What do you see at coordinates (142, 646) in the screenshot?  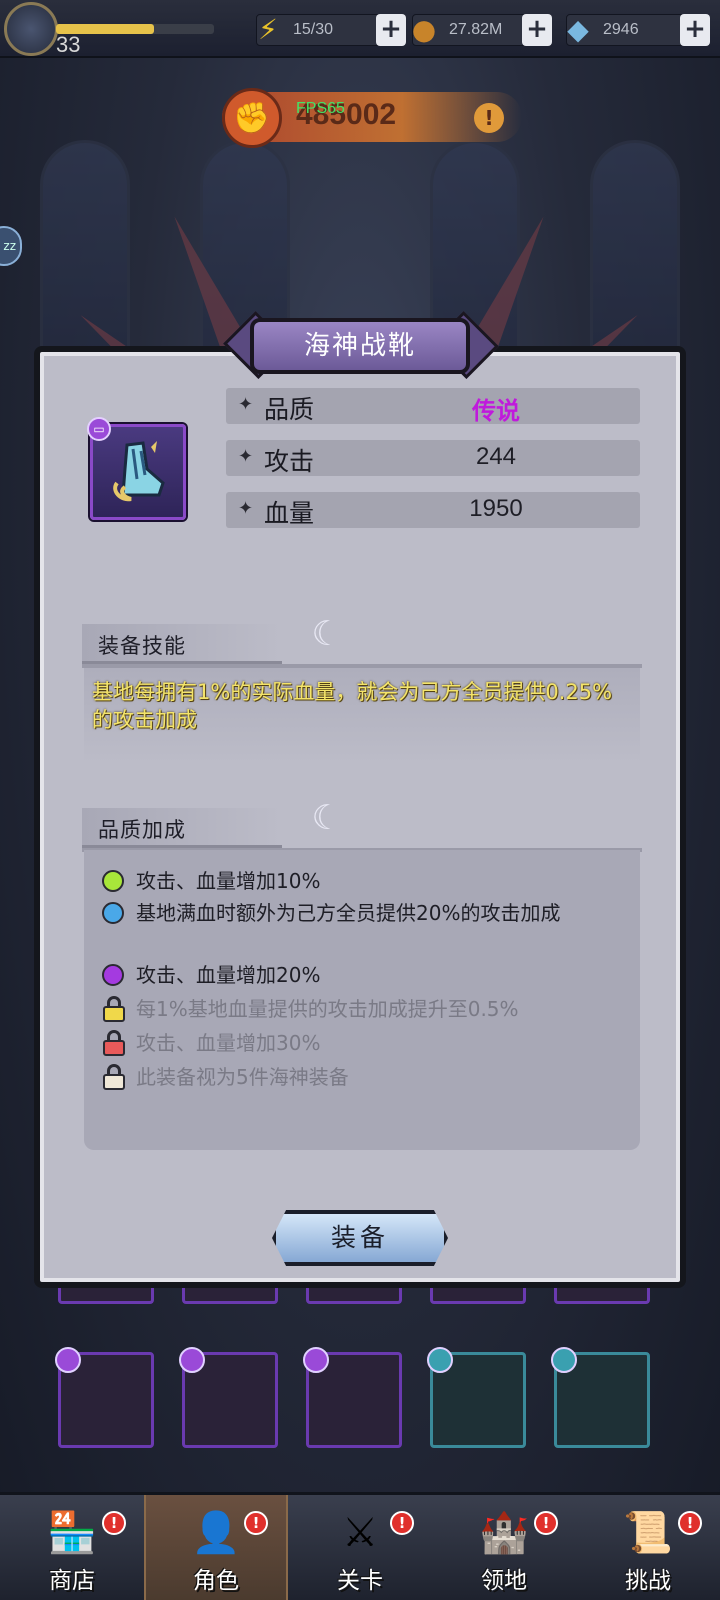 I see `skill-section-title: 装备技能` at bounding box center [142, 646].